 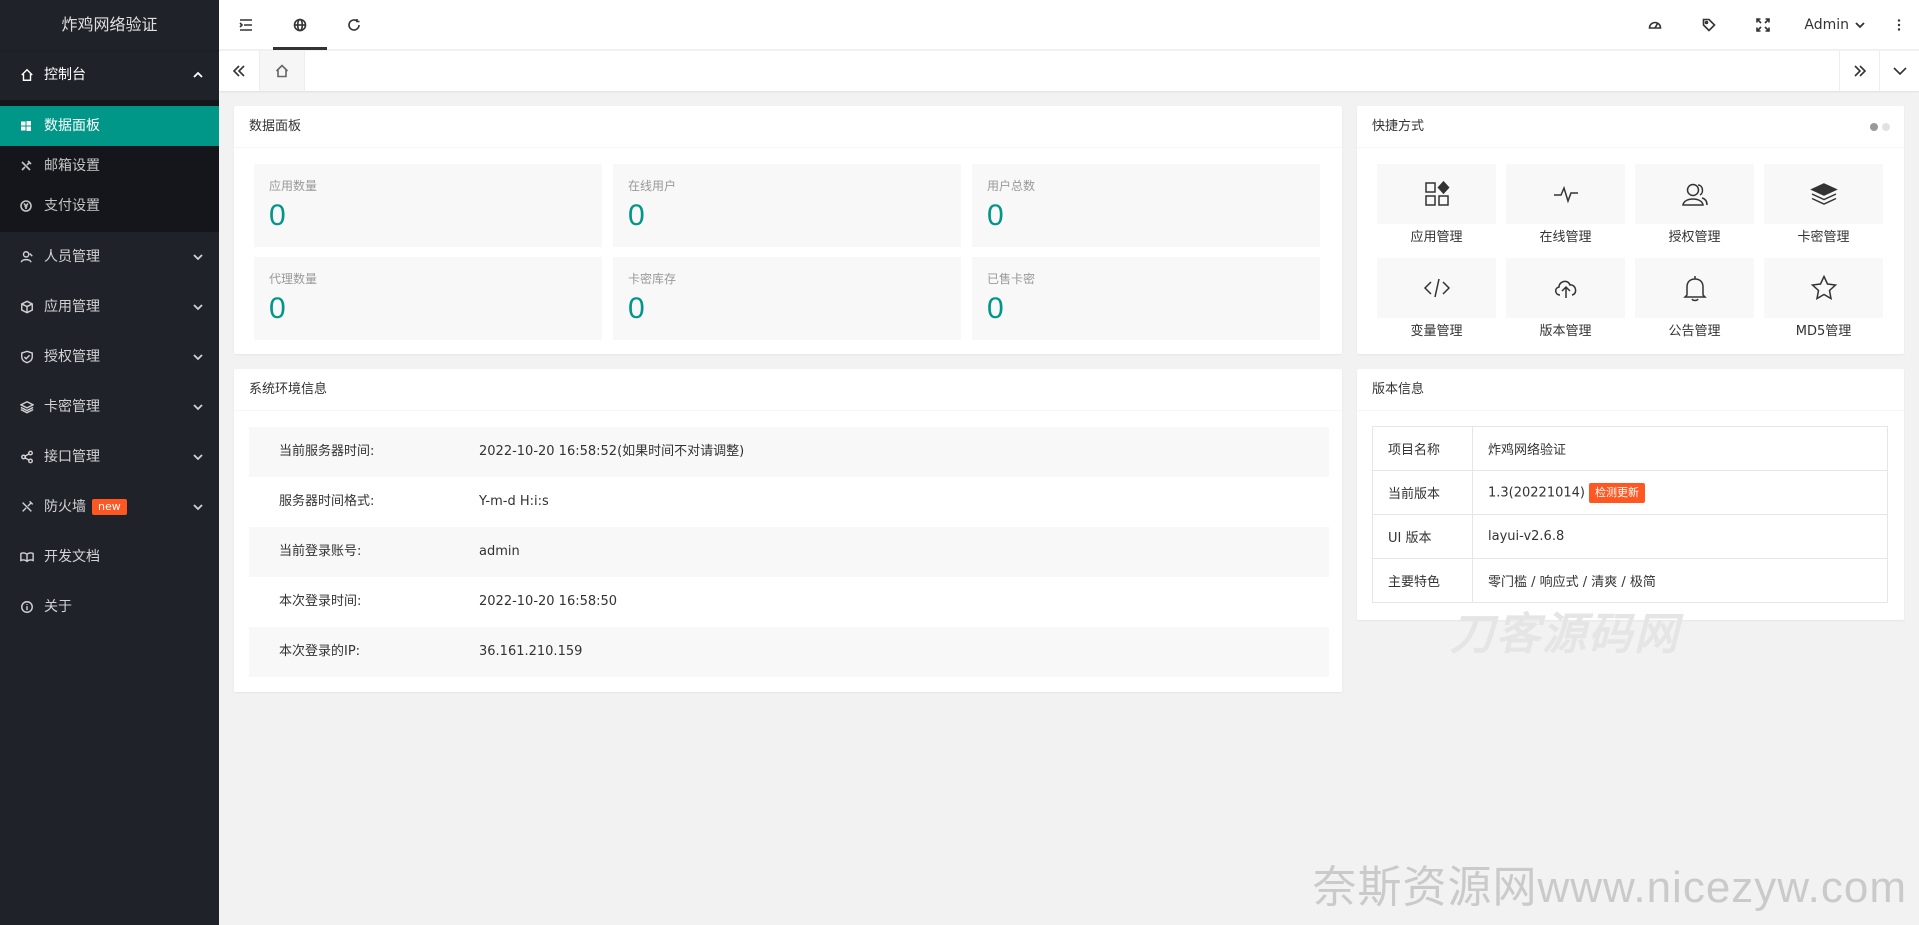 I want to click on tabs-scroll-left-button, so click(x=239, y=71).